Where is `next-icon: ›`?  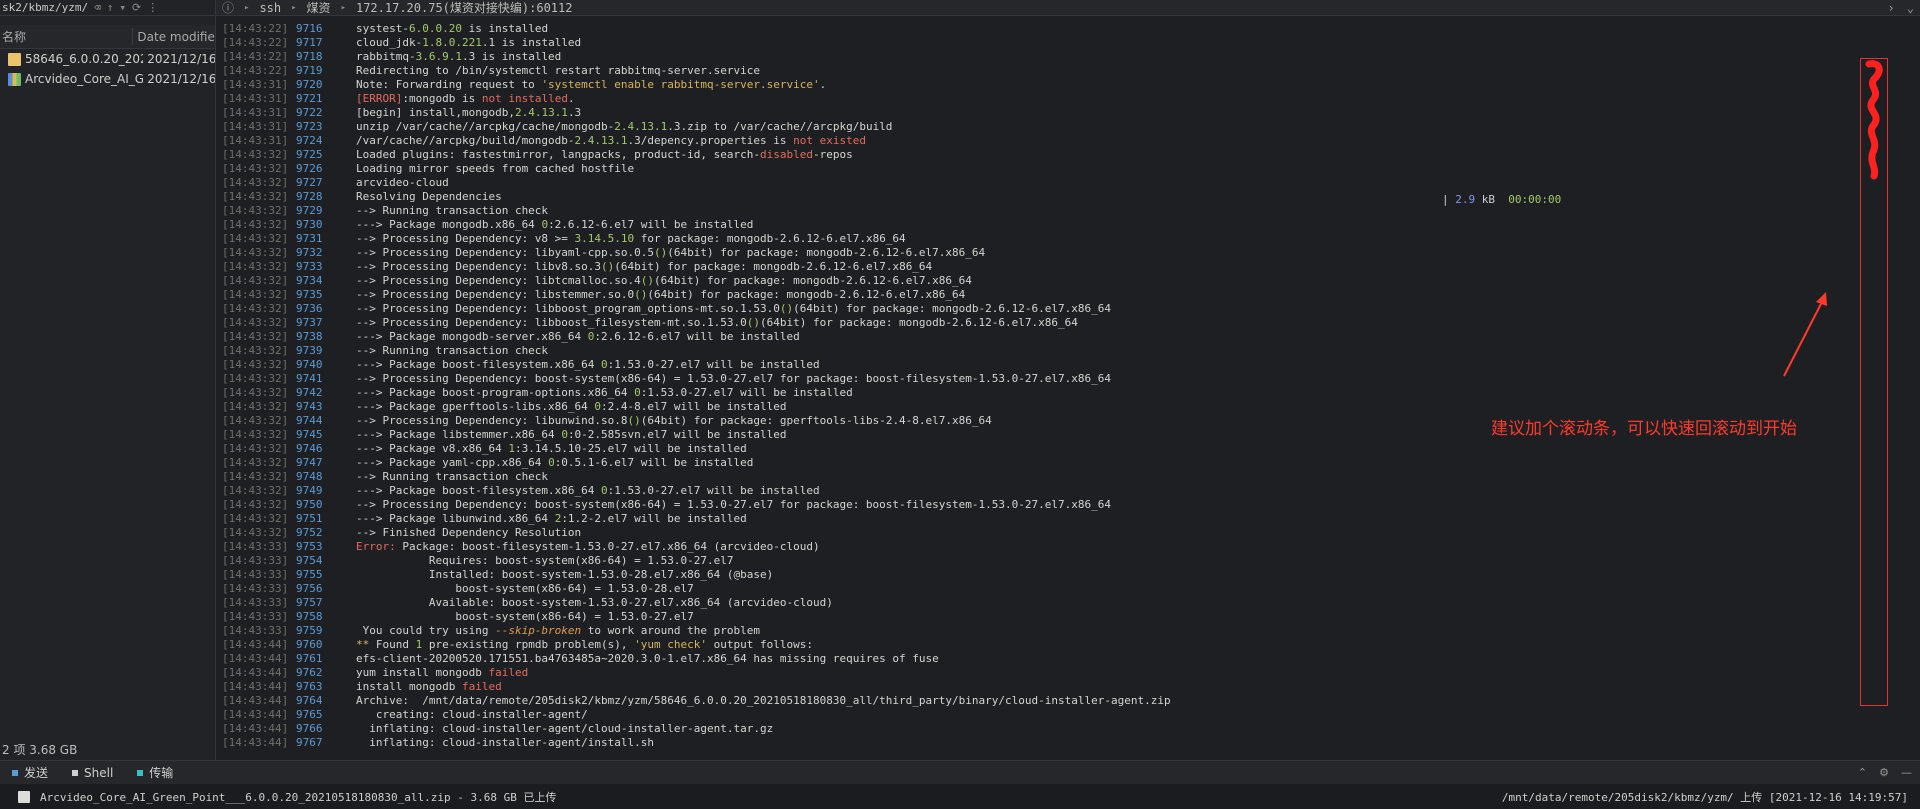
next-icon: › is located at coordinates (1891, 8).